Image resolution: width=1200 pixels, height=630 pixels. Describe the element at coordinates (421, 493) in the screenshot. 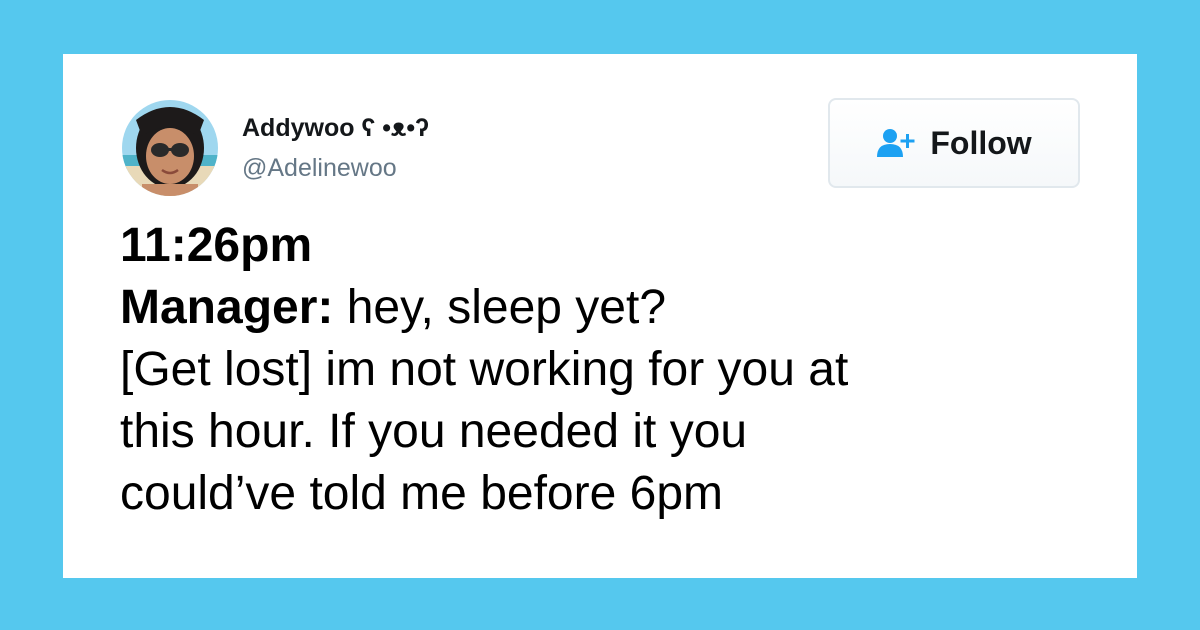

I see `tweet-reply-line-3: could’ve told me before 6pm` at that location.